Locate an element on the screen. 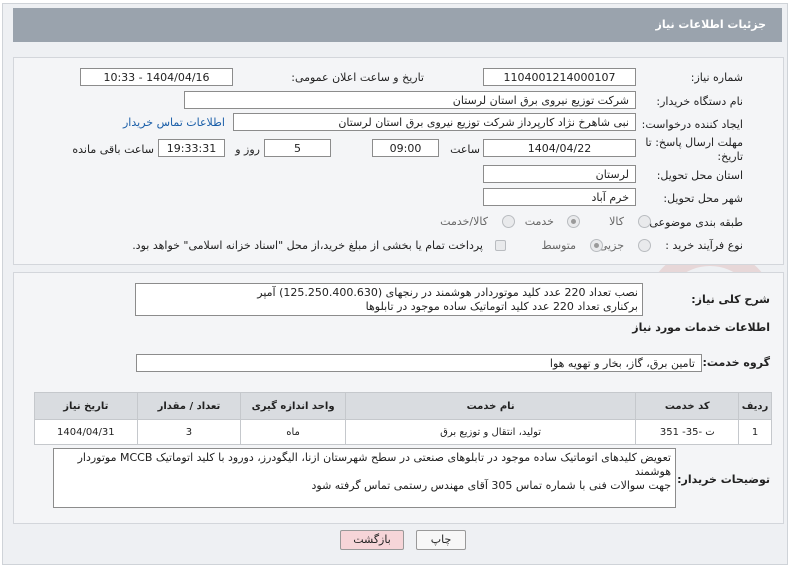 The height and width of the screenshot is (566, 788). service-group-field: تامین برق، گاز، بخار و تهویه هوا is located at coordinates (419, 363).